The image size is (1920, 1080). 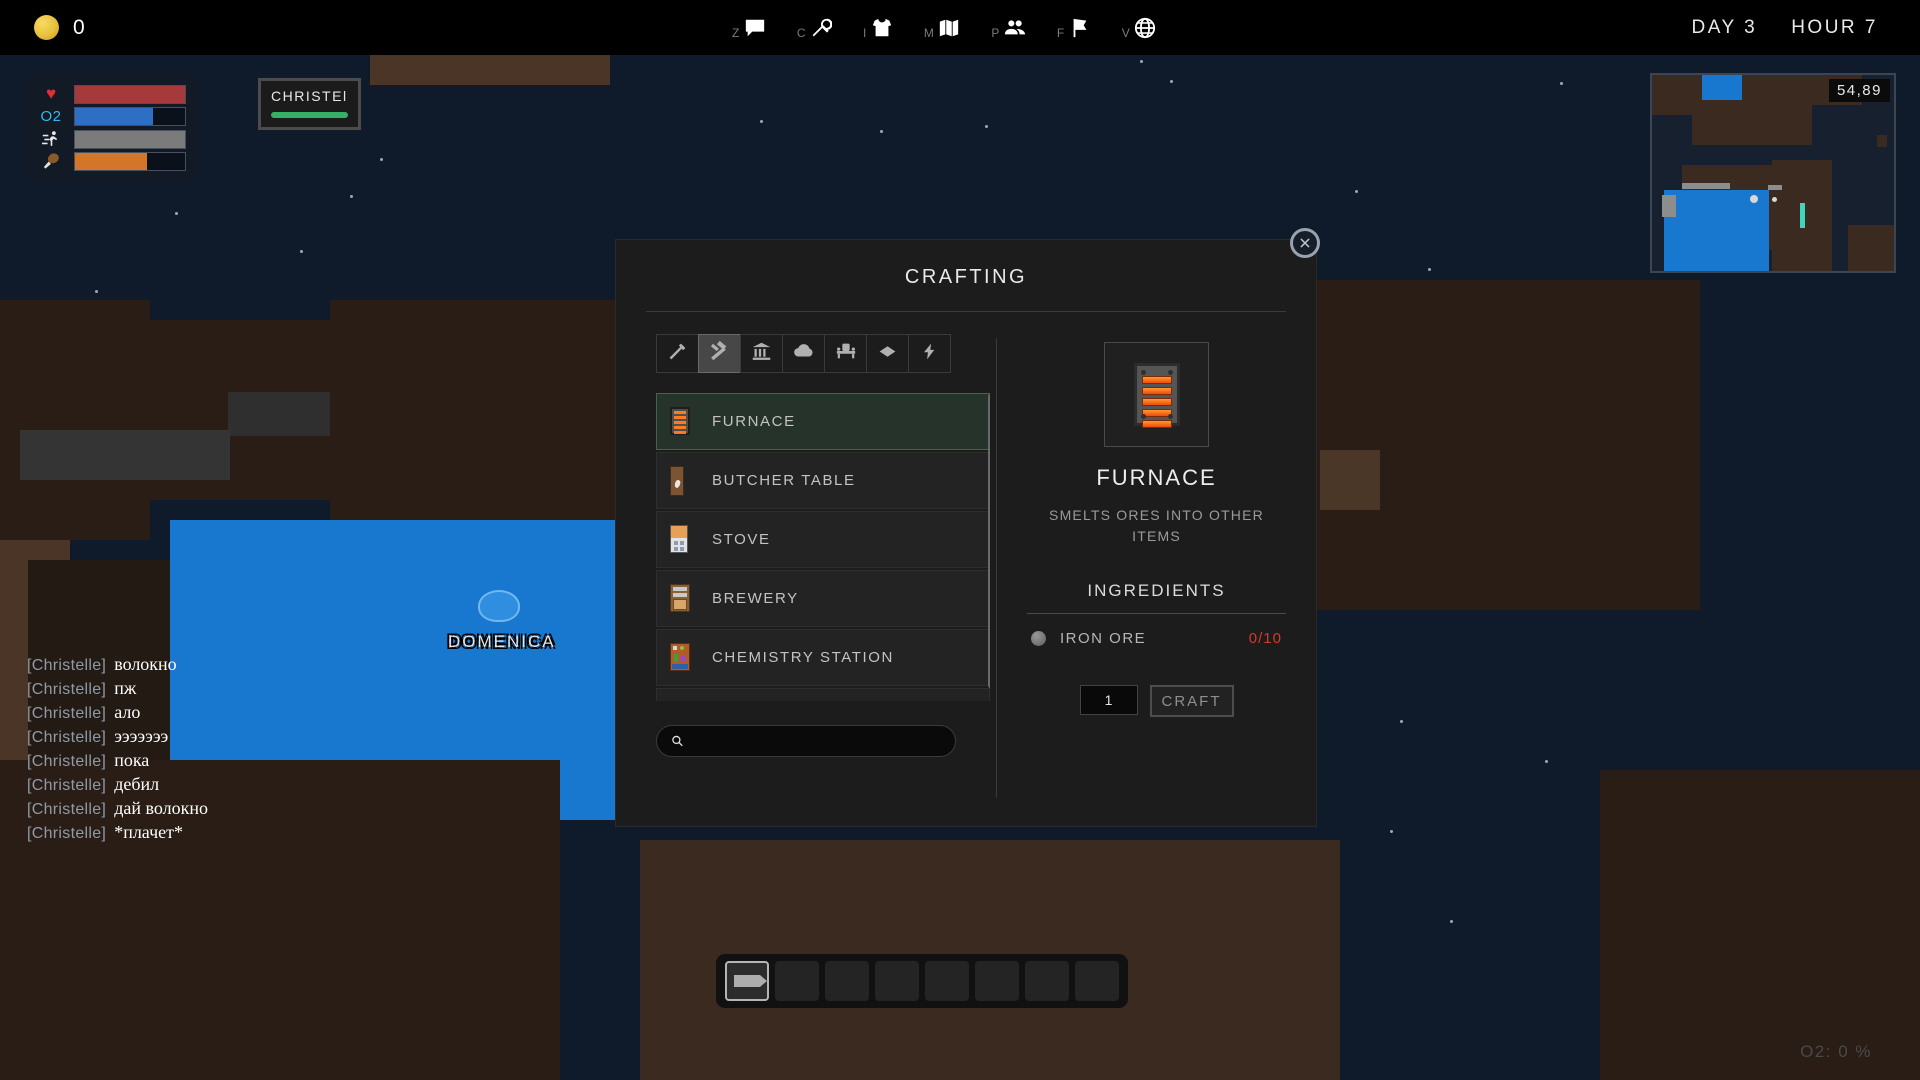 What do you see at coordinates (823, 598) in the screenshot?
I see `recipe-item: BREWERY` at bounding box center [823, 598].